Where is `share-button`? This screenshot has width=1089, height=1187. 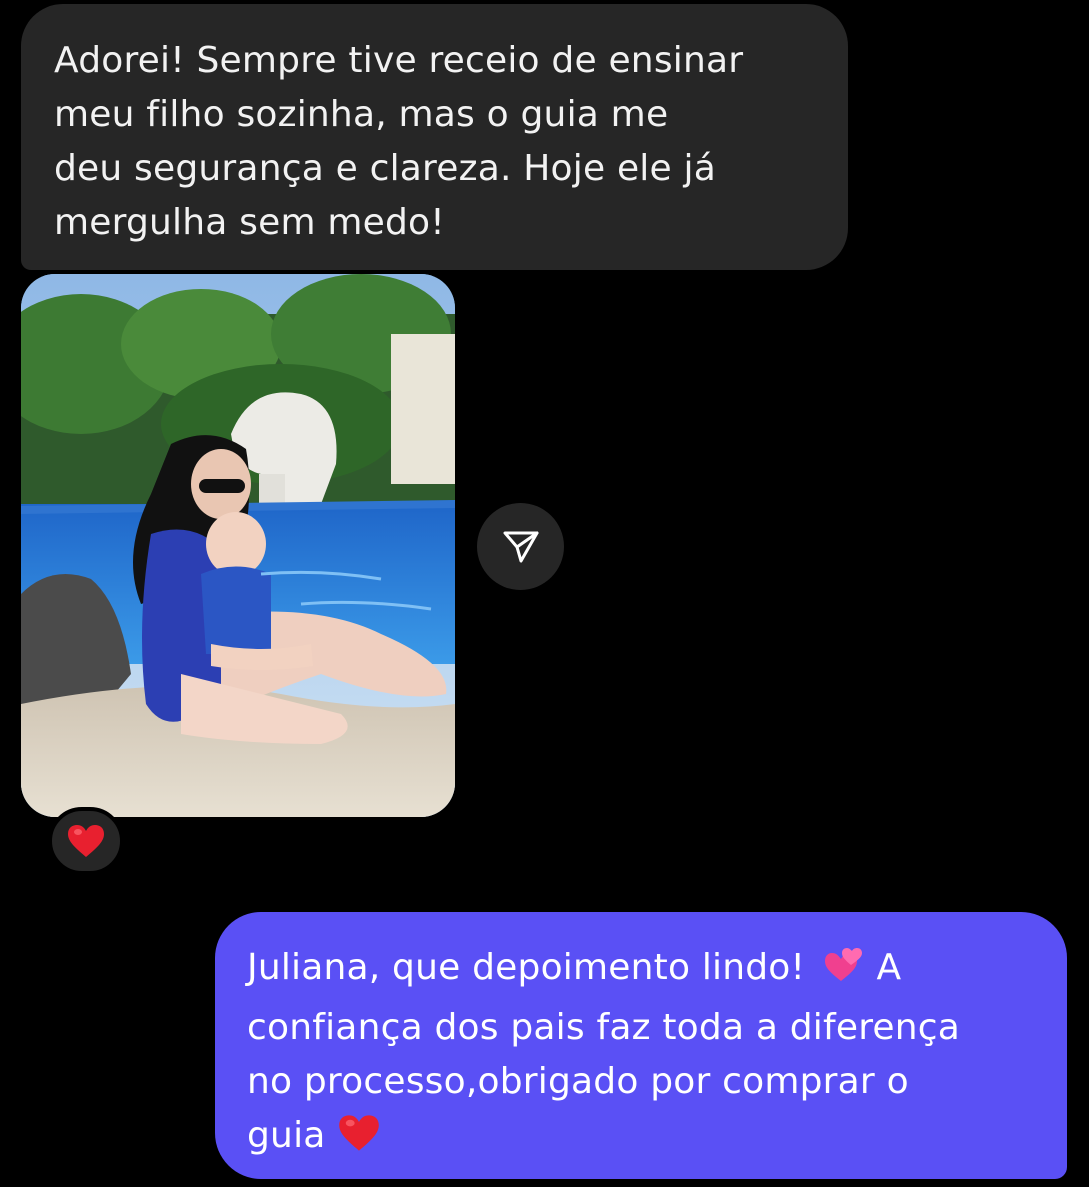
share-button is located at coordinates (520, 546).